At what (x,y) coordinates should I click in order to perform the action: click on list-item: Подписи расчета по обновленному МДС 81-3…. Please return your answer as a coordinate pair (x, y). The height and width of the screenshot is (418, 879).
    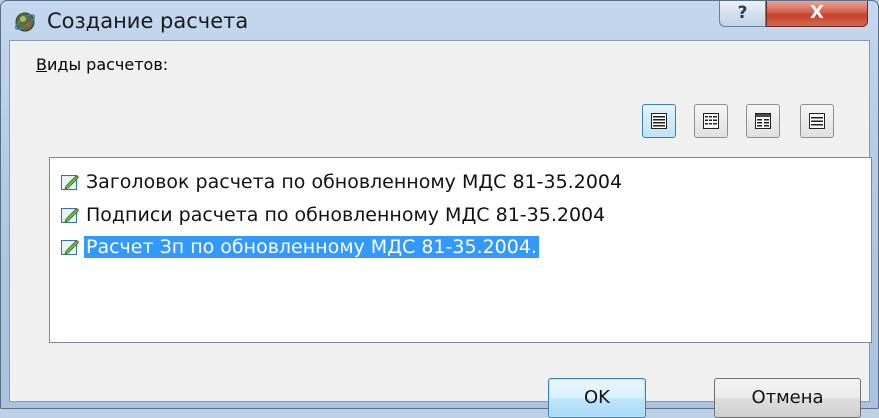
    Looking at the image, I should click on (333, 215).